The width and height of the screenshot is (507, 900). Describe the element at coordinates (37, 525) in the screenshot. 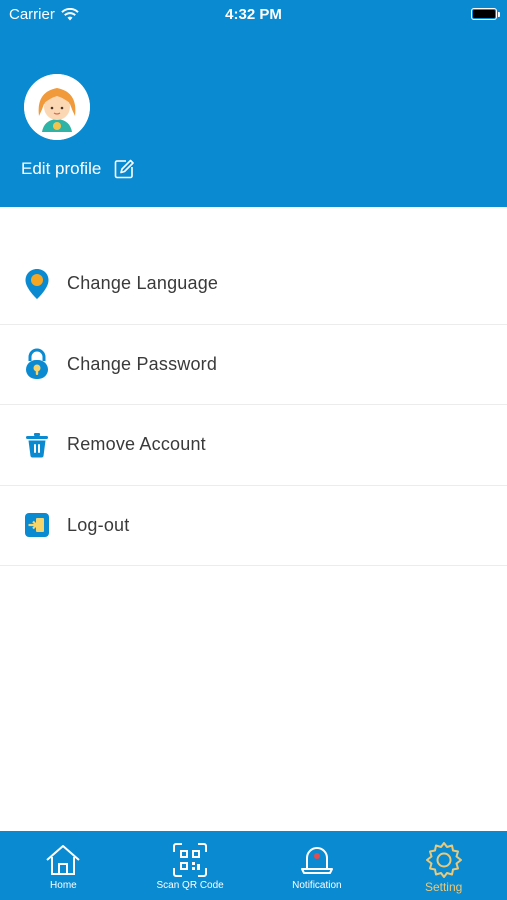

I see `logout-icon` at that location.